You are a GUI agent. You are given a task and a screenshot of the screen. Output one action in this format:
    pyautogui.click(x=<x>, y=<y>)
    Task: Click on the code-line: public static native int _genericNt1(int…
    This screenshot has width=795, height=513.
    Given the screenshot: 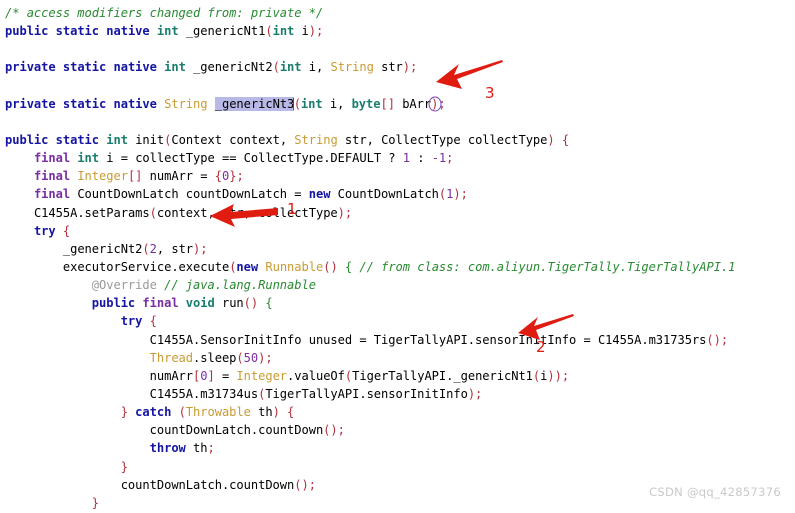 What is the action you would take?
    pyautogui.click(x=164, y=31)
    